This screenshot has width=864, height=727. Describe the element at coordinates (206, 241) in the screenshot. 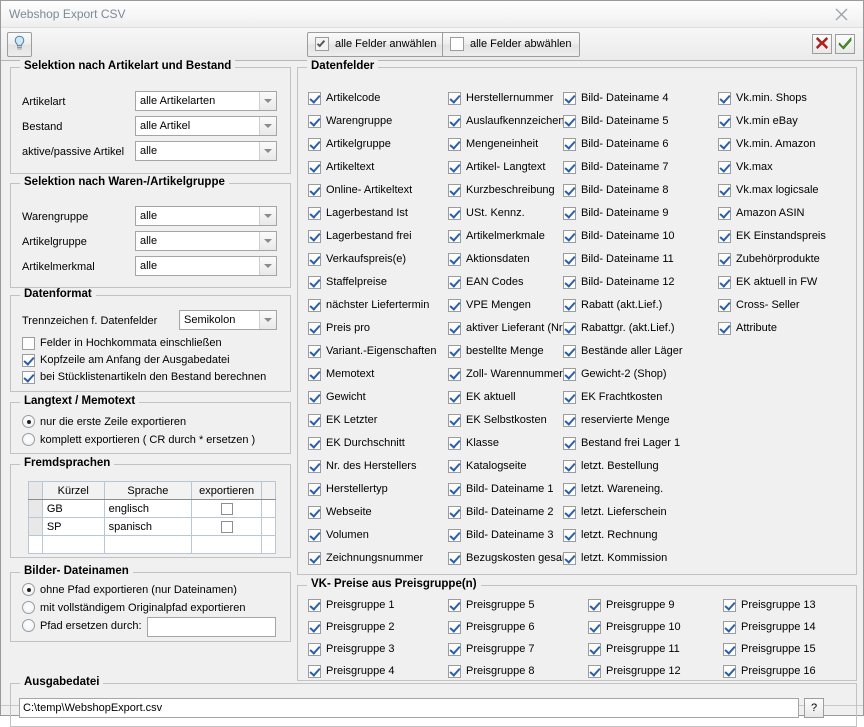

I see `combo-artikelgruppe: alle` at that location.